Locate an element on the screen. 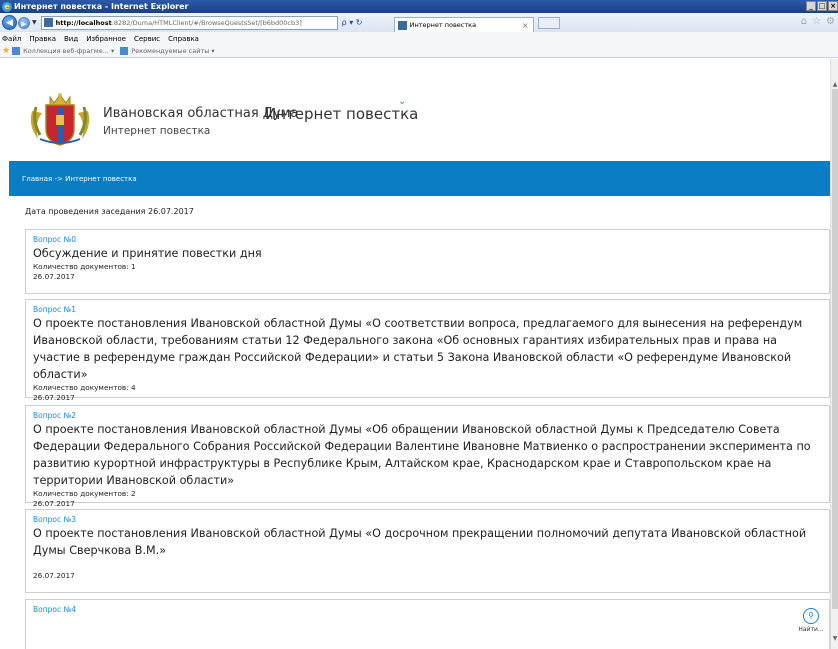  chevron-down-icon: ⌄ is located at coordinates (402, 101).